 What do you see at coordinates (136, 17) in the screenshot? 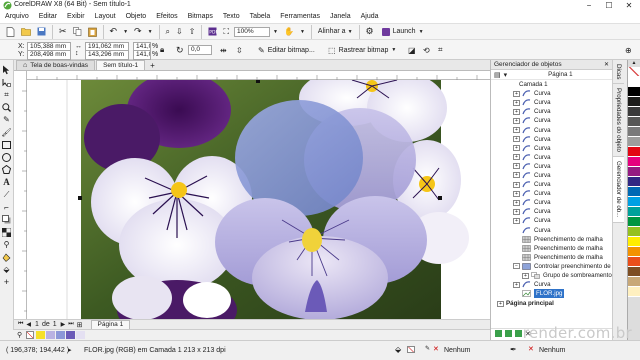
I see `menu-objeto: Objeto` at bounding box center [136, 17].